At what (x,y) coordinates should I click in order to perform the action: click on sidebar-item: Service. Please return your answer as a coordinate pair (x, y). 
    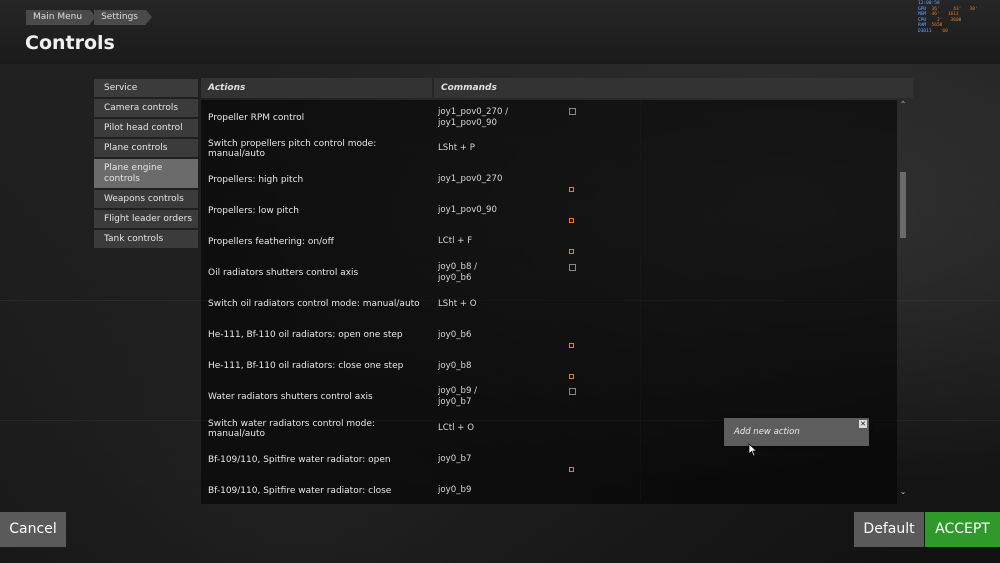
    Looking at the image, I should click on (146, 88).